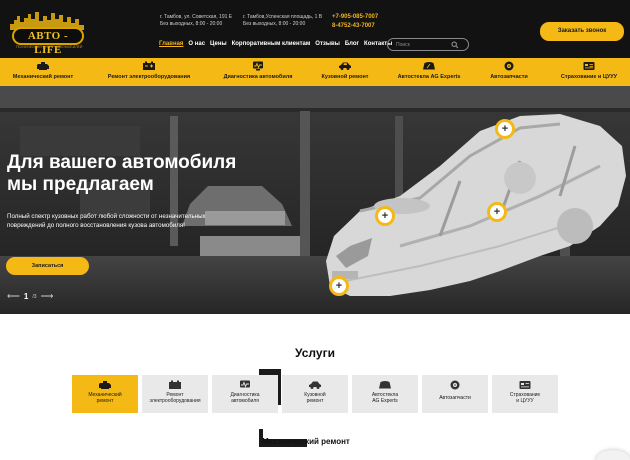  I want to click on phone-number-2: 8-4752-43-7007, so click(355, 26).